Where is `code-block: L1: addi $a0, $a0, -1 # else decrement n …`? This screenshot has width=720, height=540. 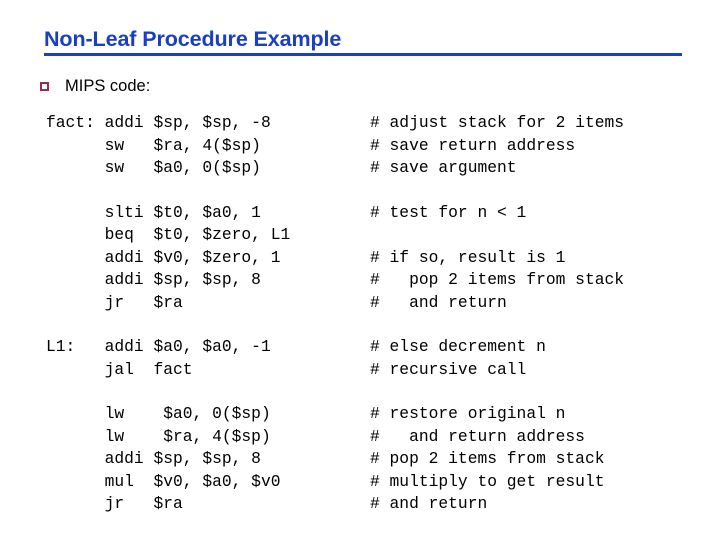
code-block: L1: addi $a0, $a0, -1 # else decrement n … is located at coordinates (376, 358).